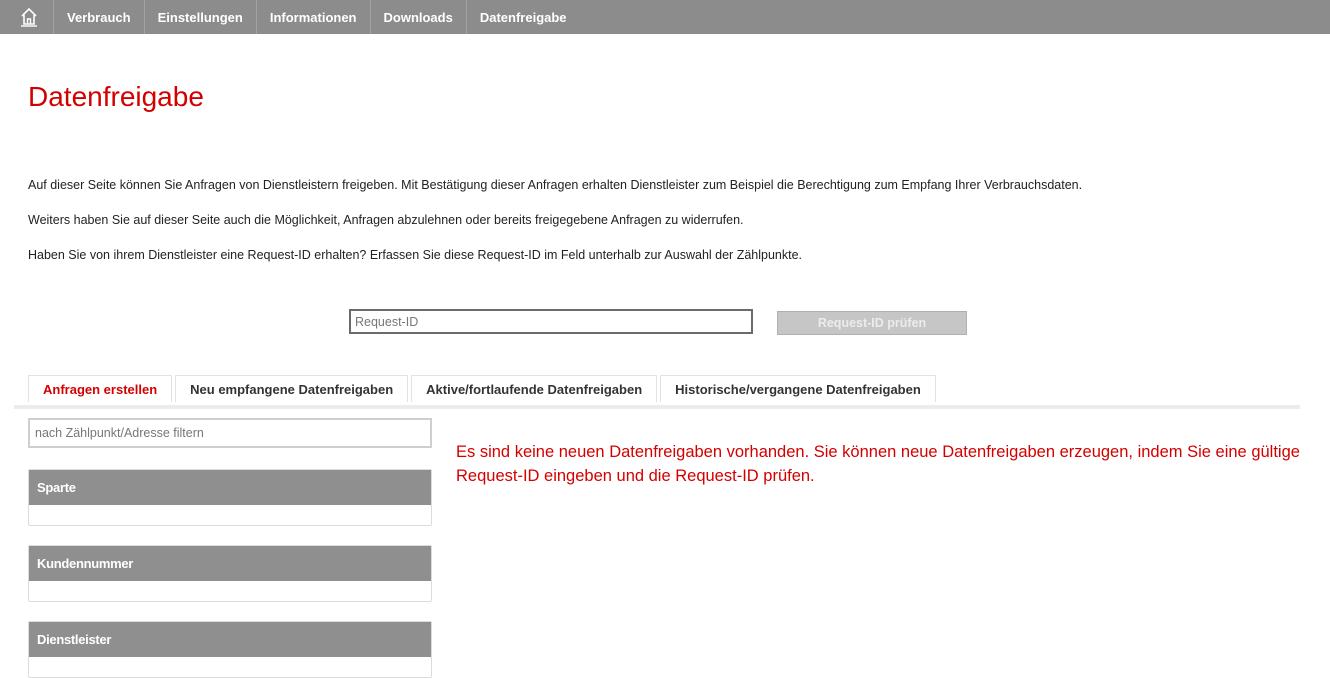 The height and width of the screenshot is (678, 1330). I want to click on tab-neu-empfangene: Neu empfangene Datenfreigaben, so click(292, 388).